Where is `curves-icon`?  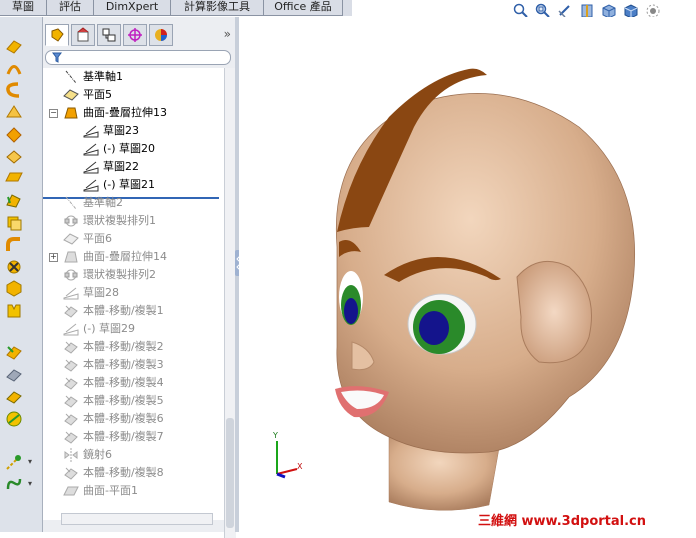
curves-icon is located at coordinates (14, 484).